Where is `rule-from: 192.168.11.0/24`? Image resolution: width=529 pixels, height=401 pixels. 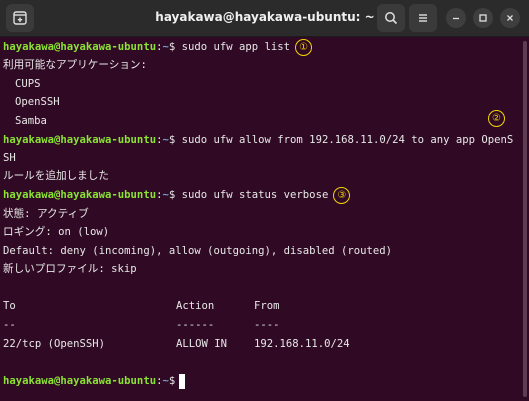
rule-from: 192.168.11.0/24 is located at coordinates (302, 344).